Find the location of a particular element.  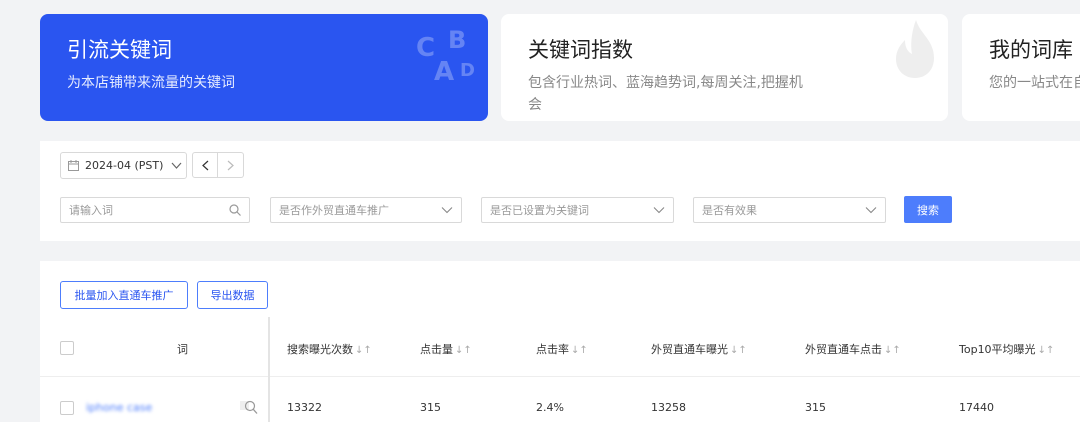

col-ctr: 点击率 ↓↑ is located at coordinates (562, 349).